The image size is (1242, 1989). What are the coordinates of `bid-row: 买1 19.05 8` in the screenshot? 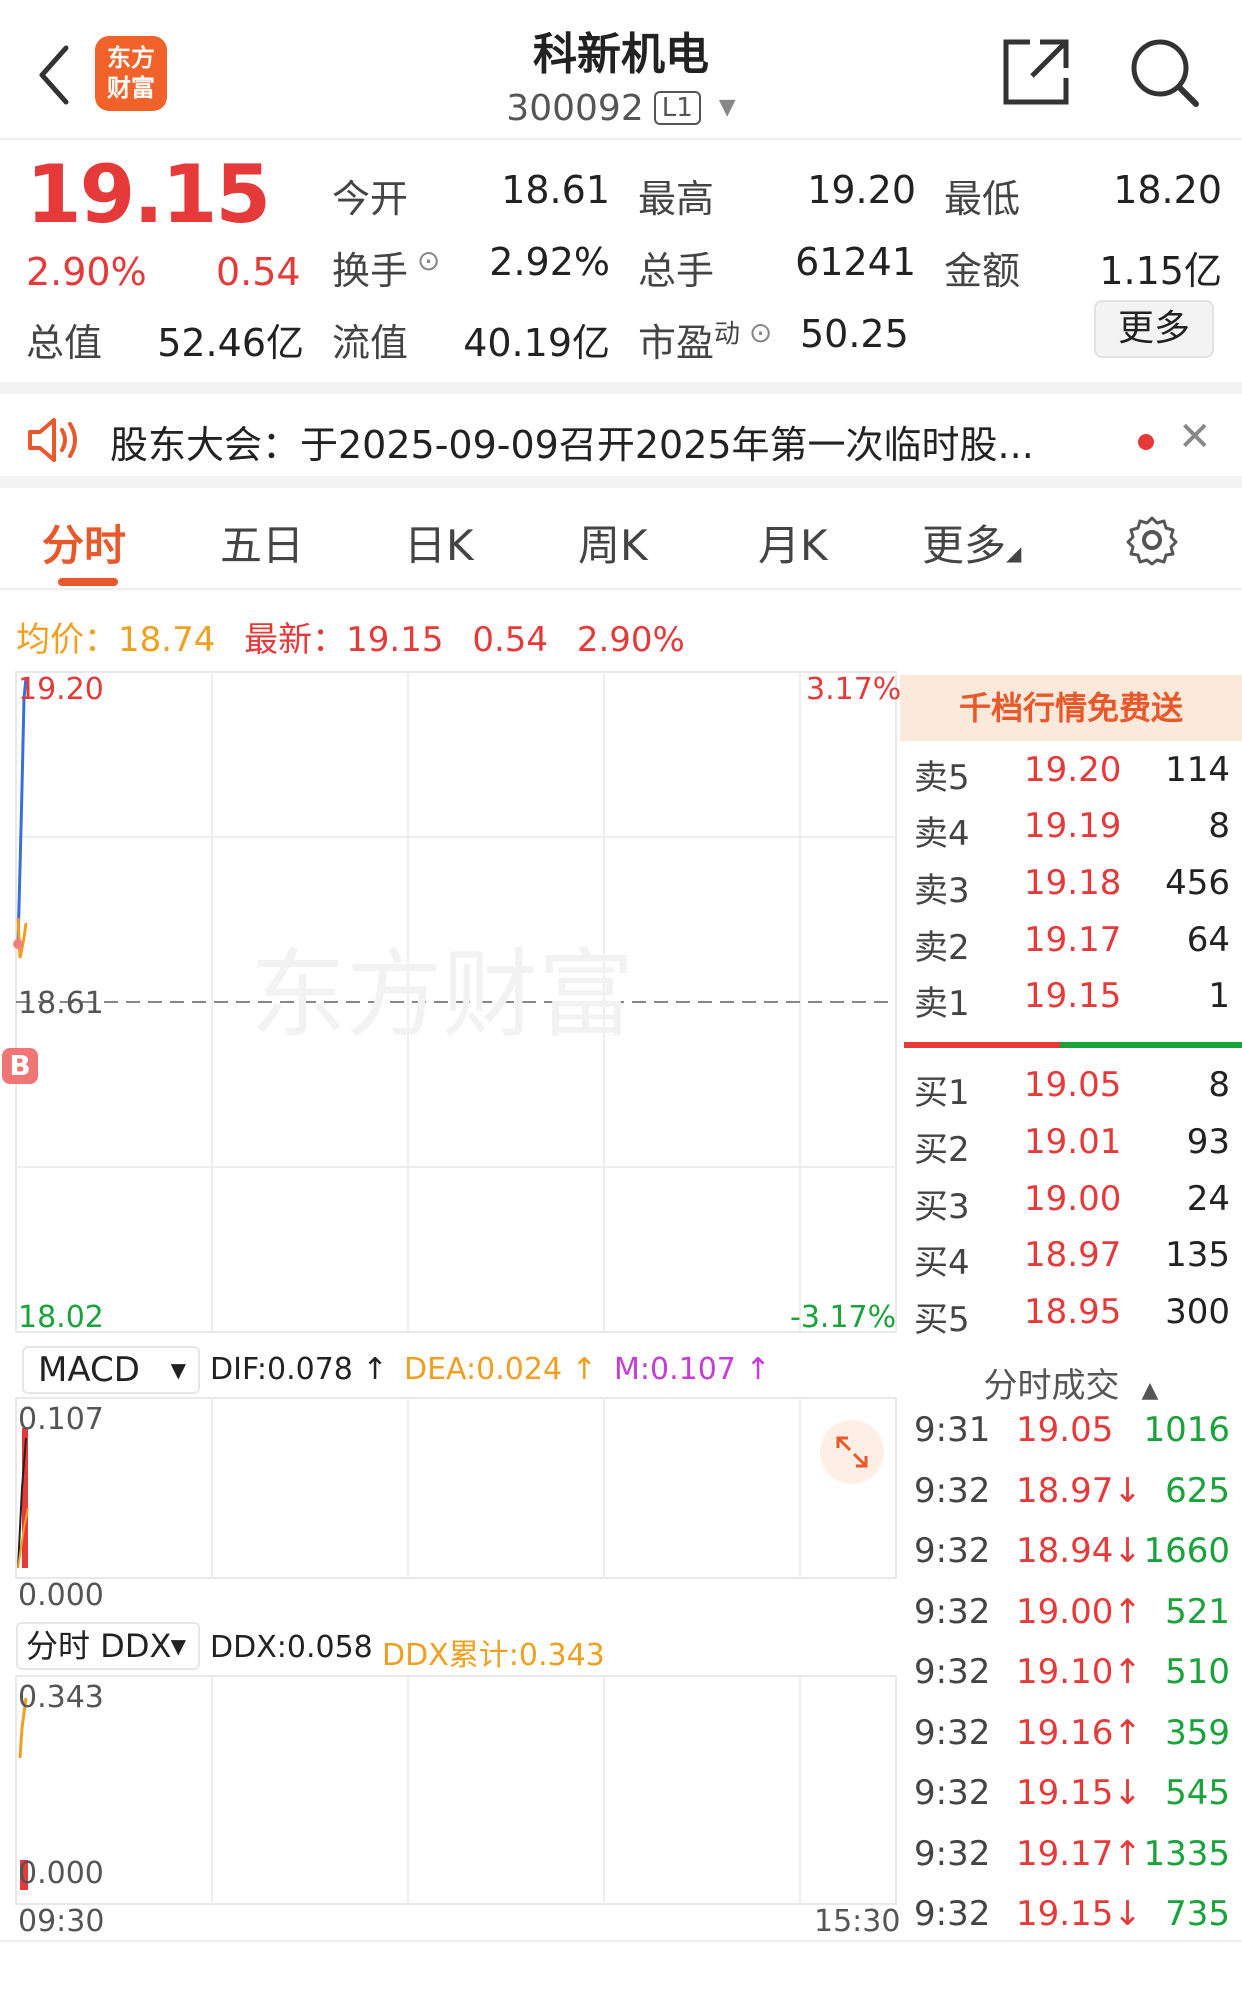 It's located at (1072, 1092).